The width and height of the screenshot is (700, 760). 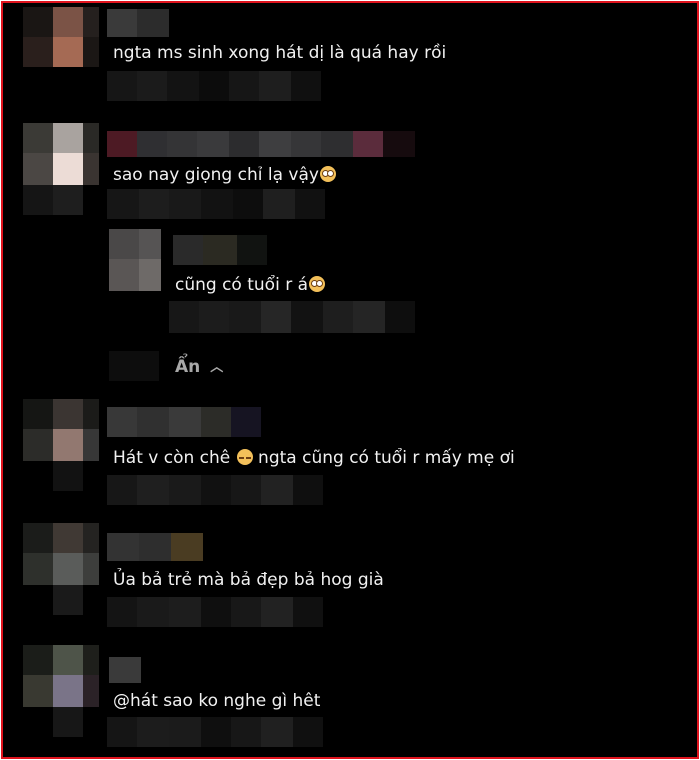 I want to click on comment-text: ngta ms sinh xong hát dị là quá hay rồi, so click(x=280, y=53).